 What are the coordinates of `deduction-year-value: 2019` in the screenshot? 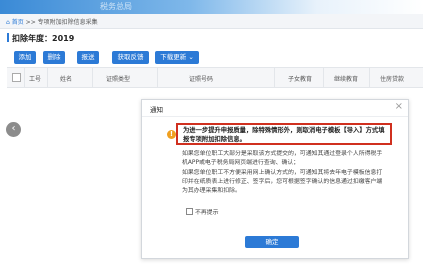 It's located at (63, 38).